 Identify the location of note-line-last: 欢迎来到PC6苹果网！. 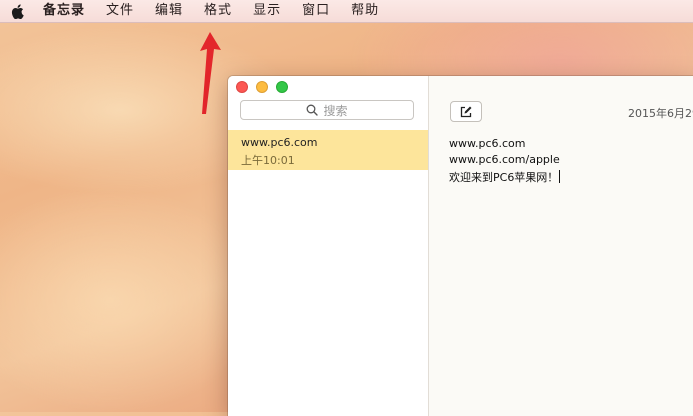
(505, 177).